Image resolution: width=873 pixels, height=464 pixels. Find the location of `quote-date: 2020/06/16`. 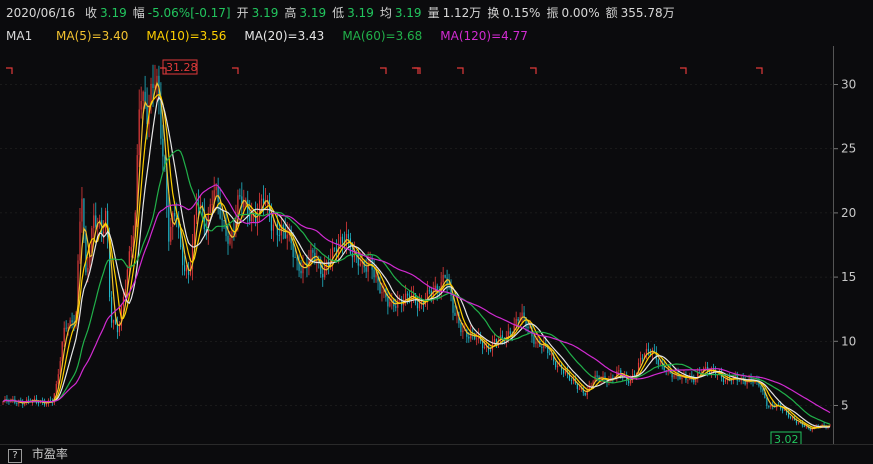

quote-date: 2020/06/16 is located at coordinates (41, 13).